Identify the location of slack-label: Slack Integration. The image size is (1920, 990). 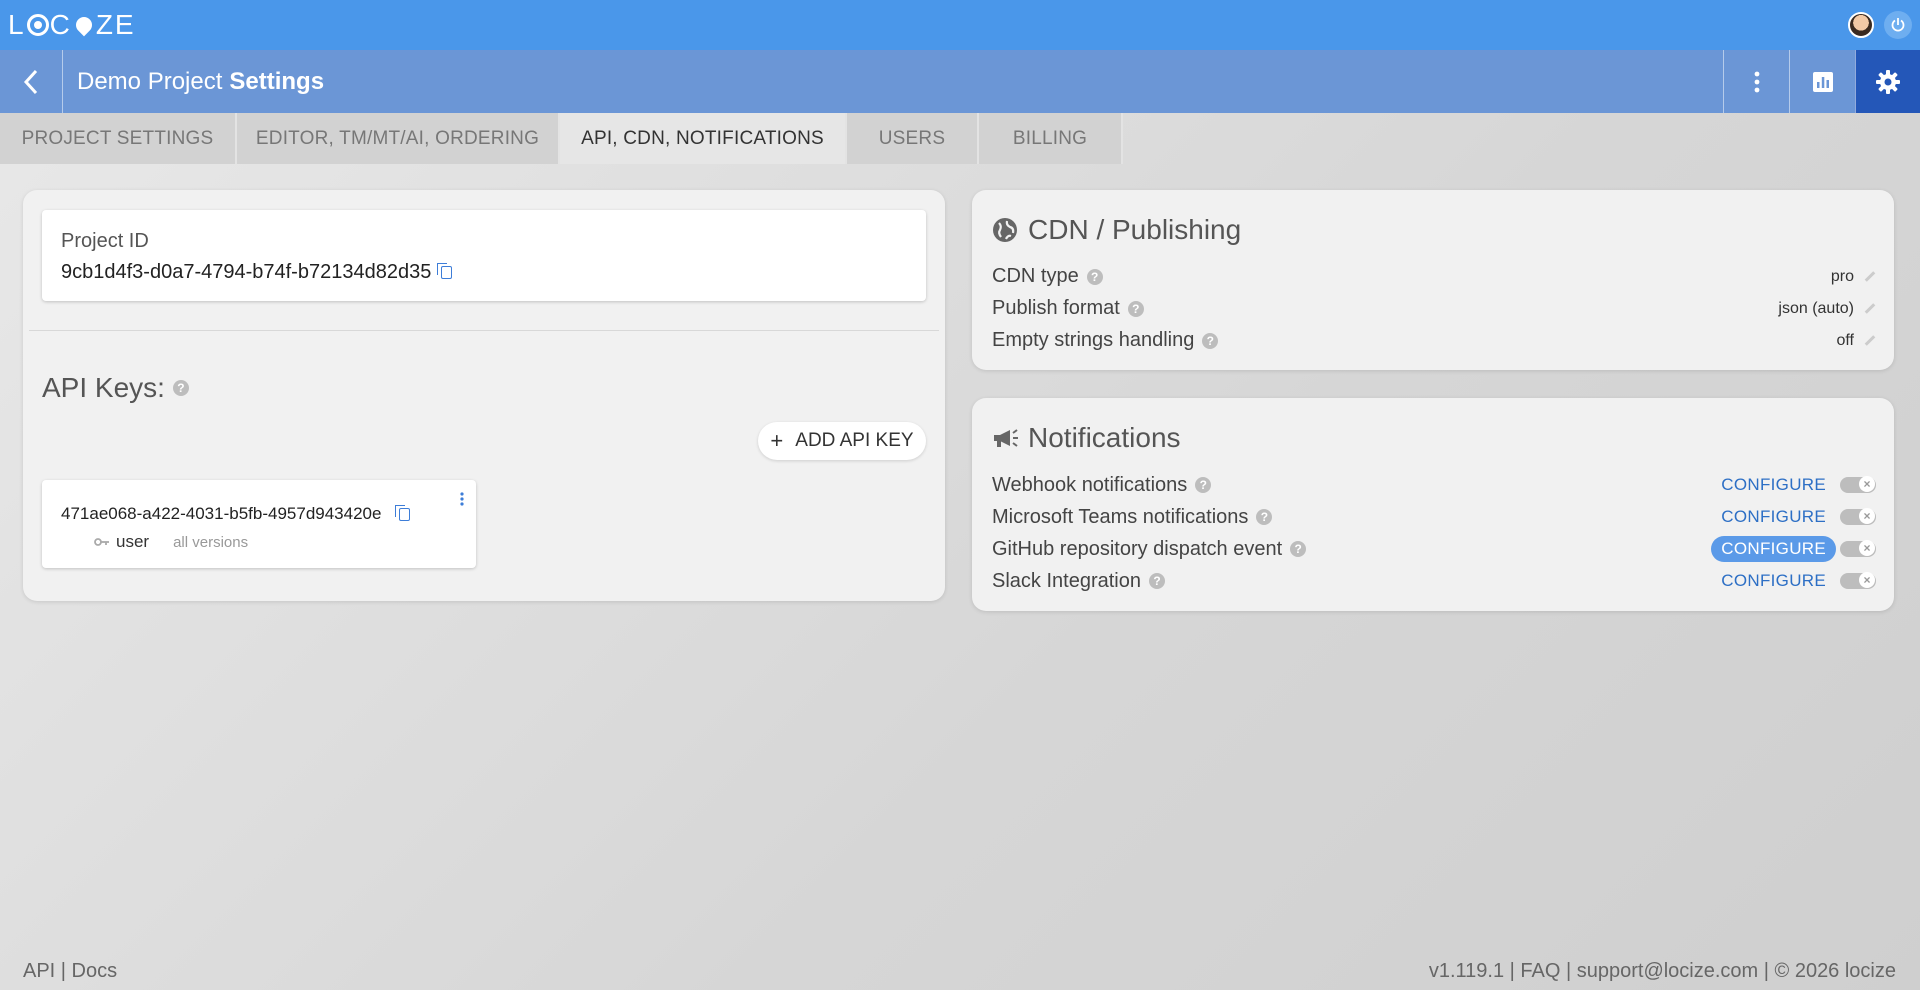
(1066, 580).